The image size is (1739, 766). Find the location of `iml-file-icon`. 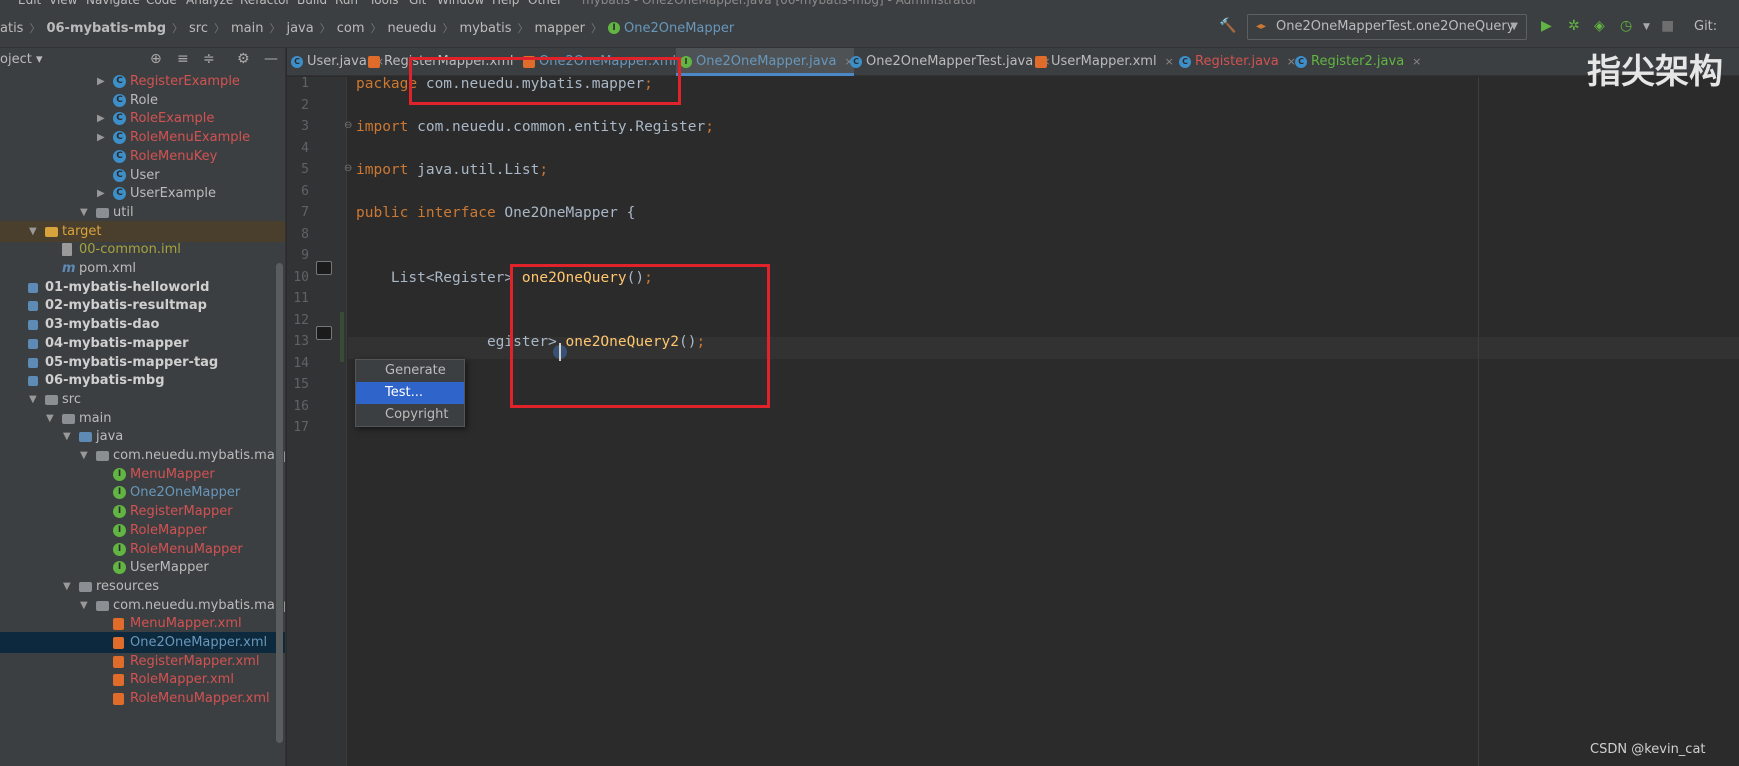

iml-file-icon is located at coordinates (67, 250).